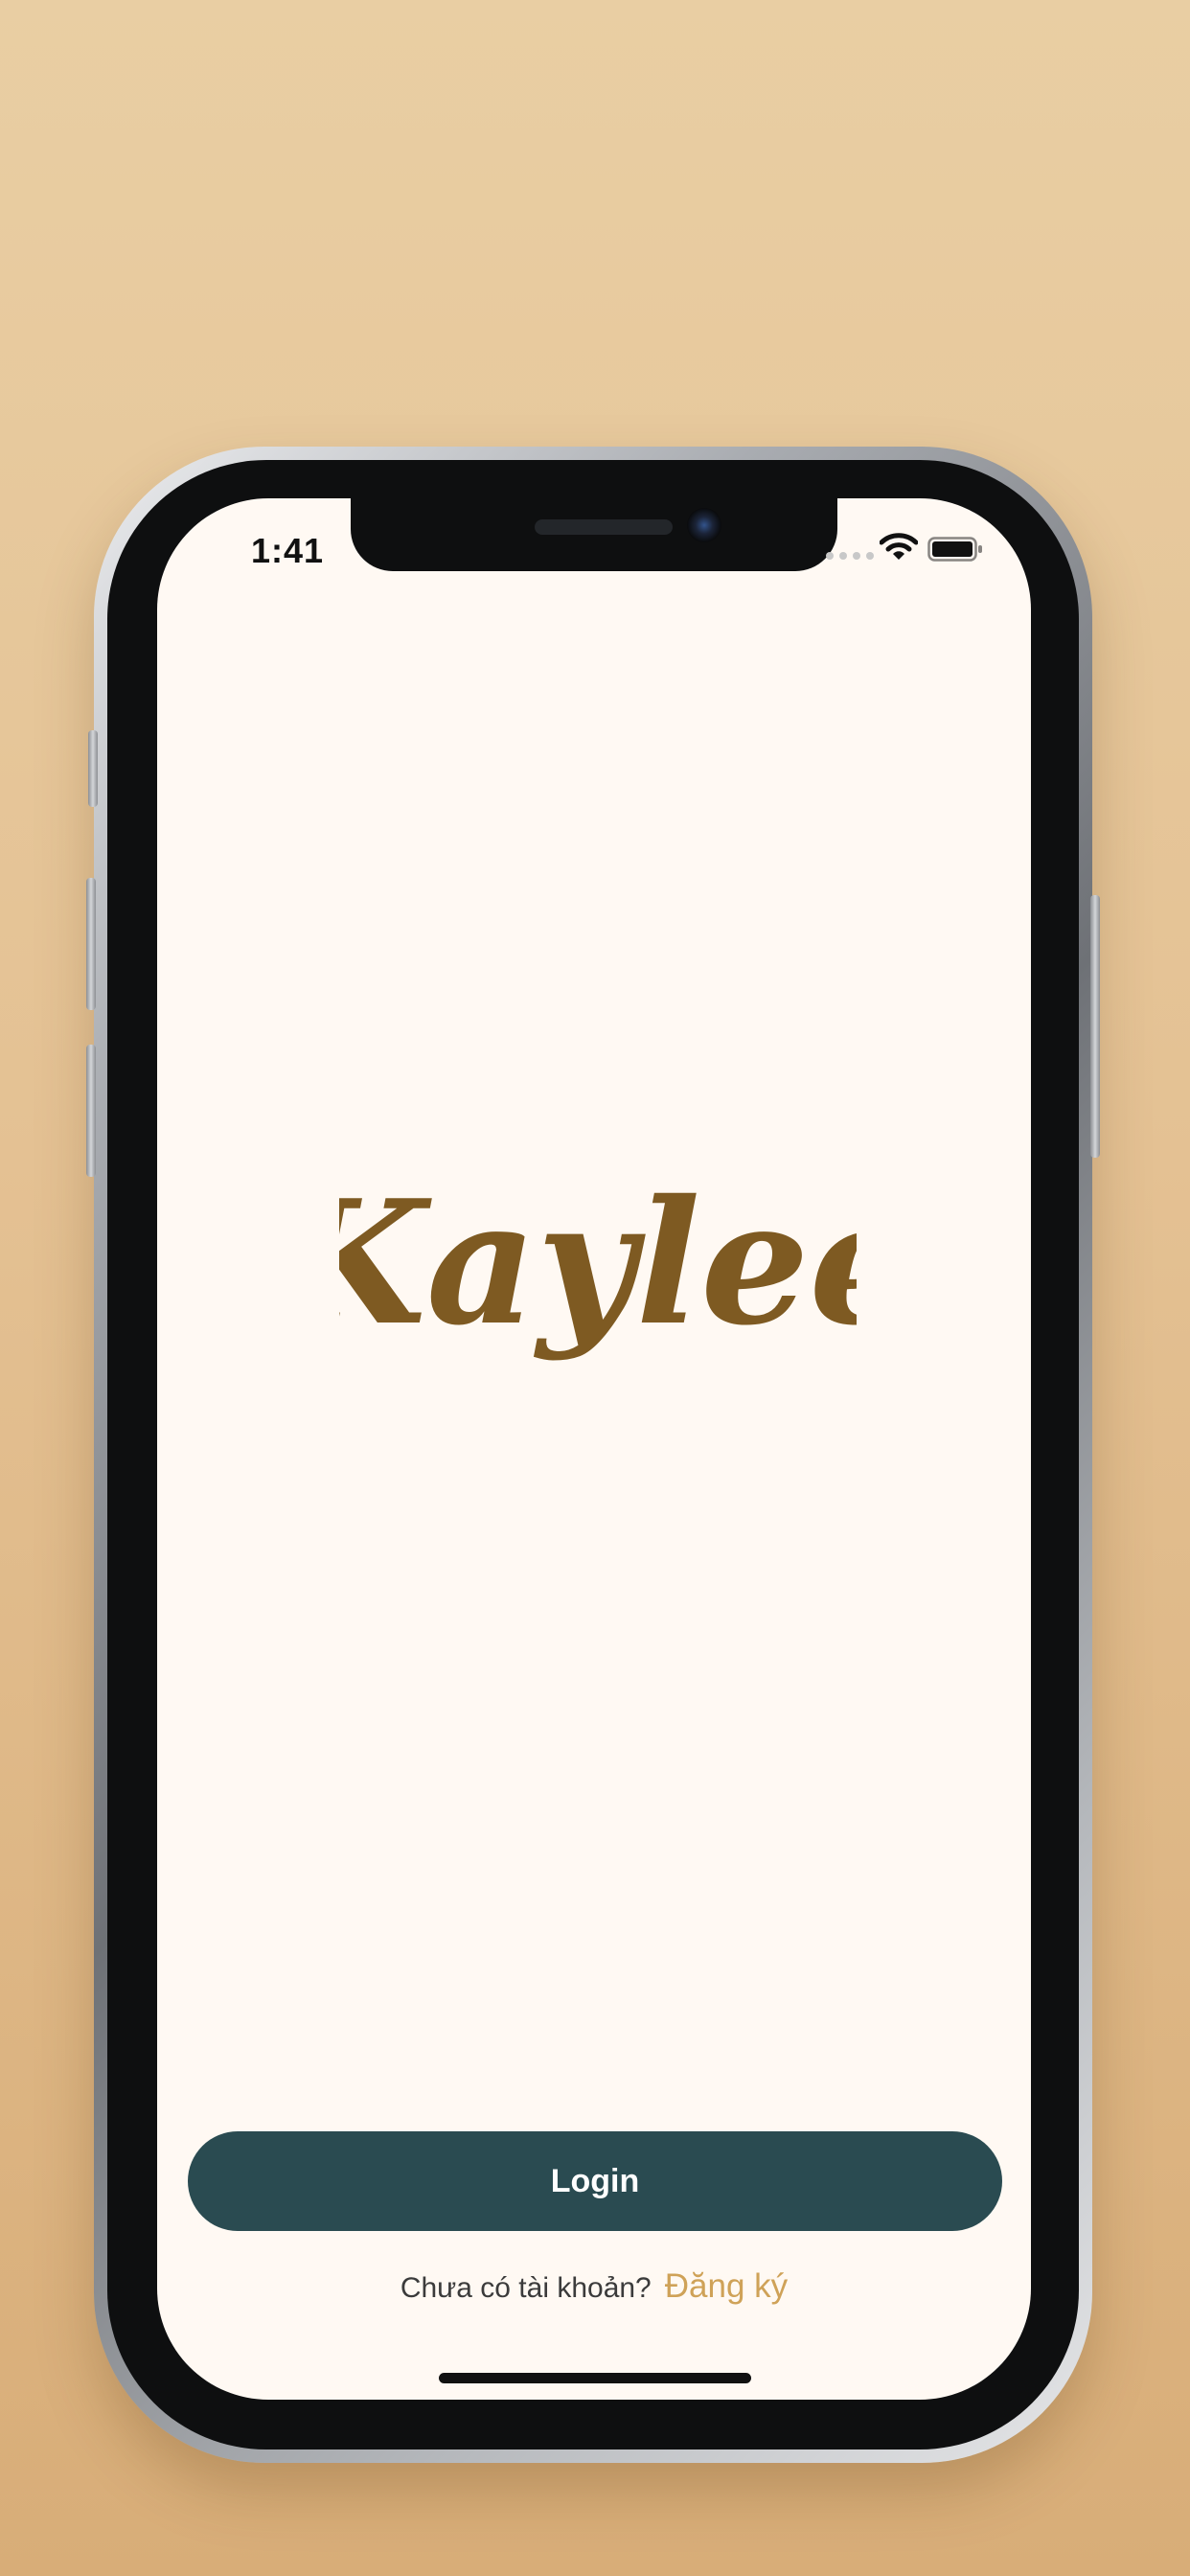 This screenshot has height=2576, width=1190. Describe the element at coordinates (91, 944) in the screenshot. I see `volume-up-button` at that location.